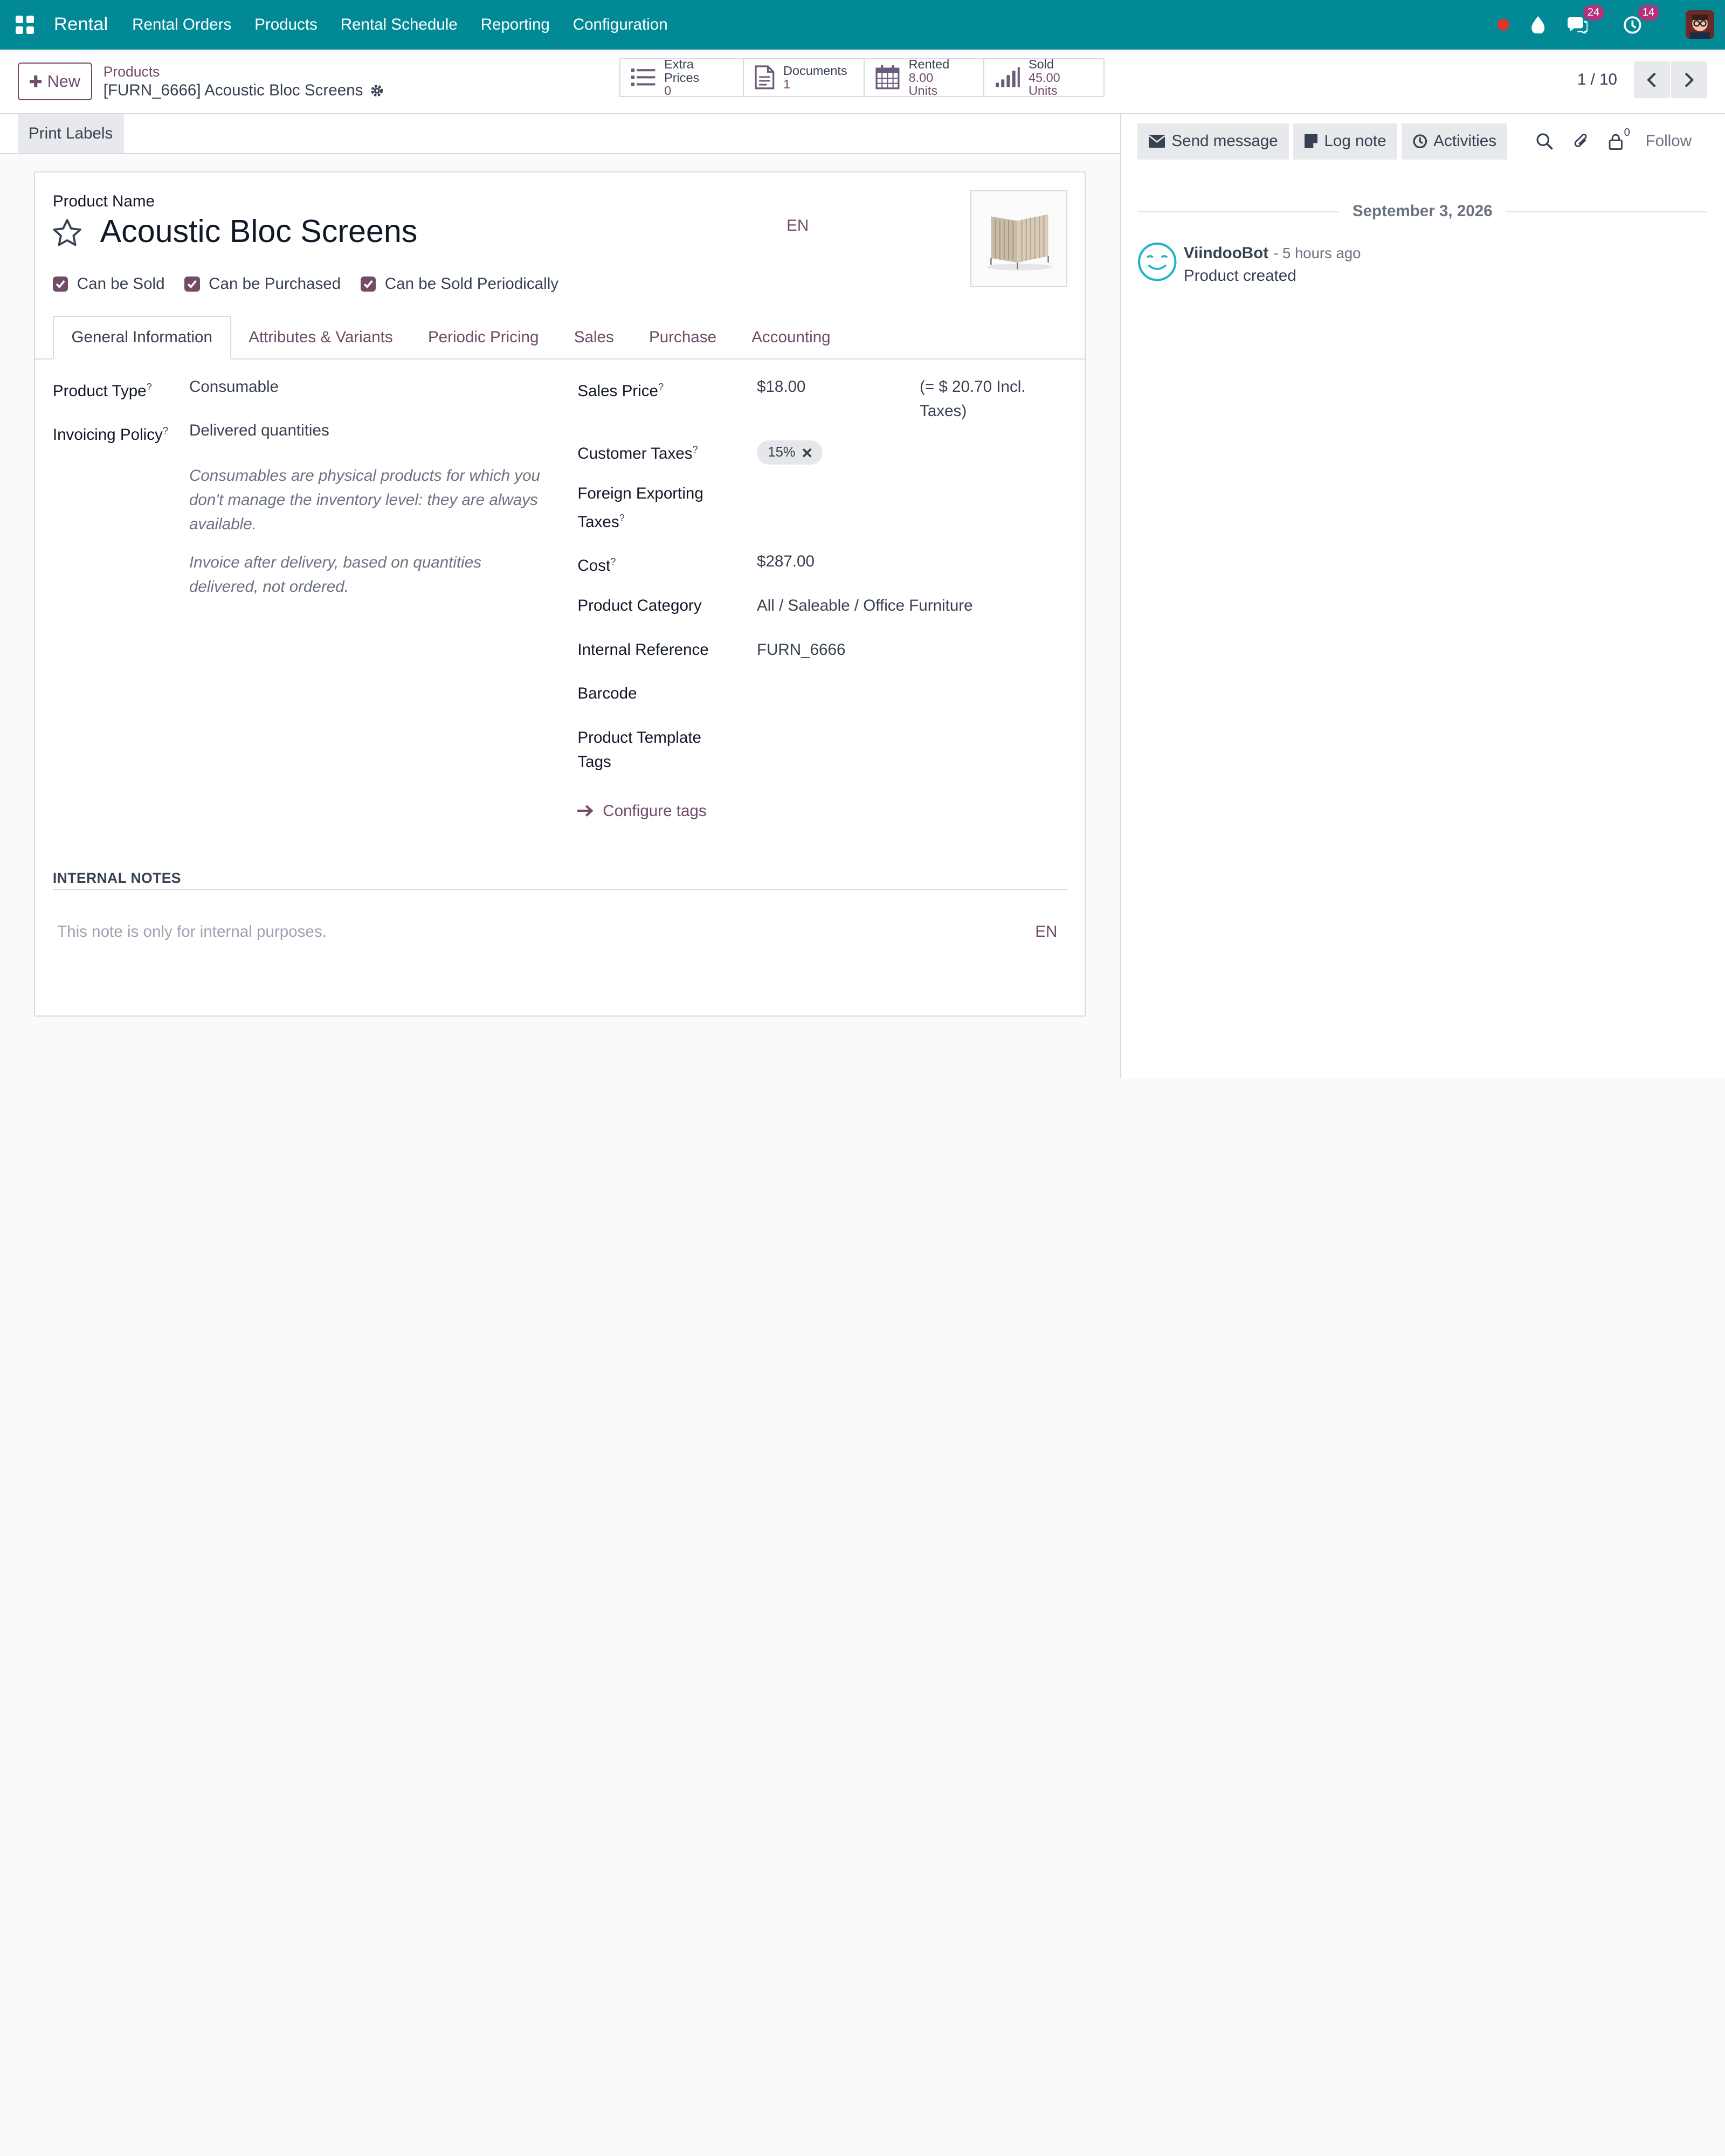 The image size is (1725, 2156). Describe the element at coordinates (1585, 20) in the screenshot. I see `chat-icon: 24` at that location.